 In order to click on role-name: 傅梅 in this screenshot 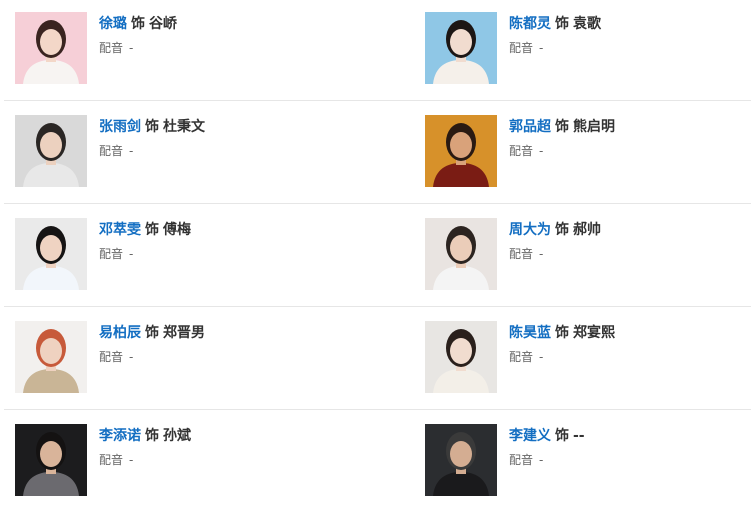, I will do `click(177, 230)`.